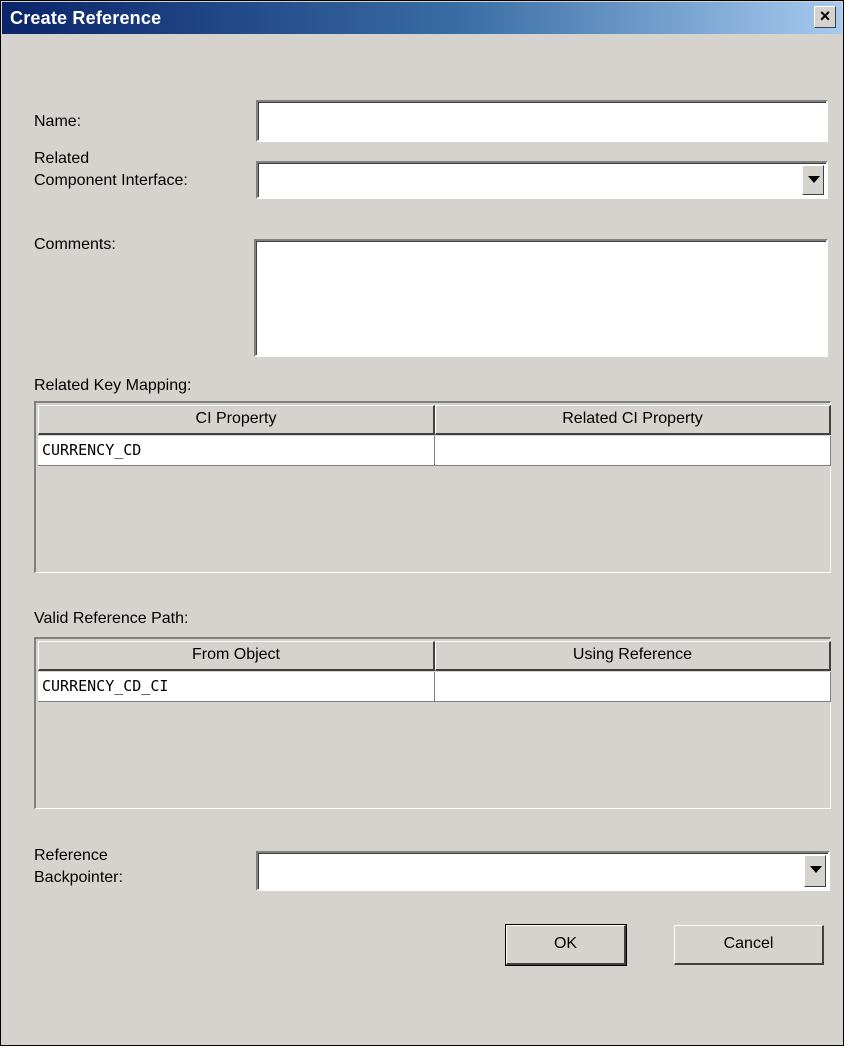 Image resolution: width=846 pixels, height=1048 pixels. Describe the element at coordinates (422, 18) in the screenshot. I see `title-bar: Create Reference ×` at that location.